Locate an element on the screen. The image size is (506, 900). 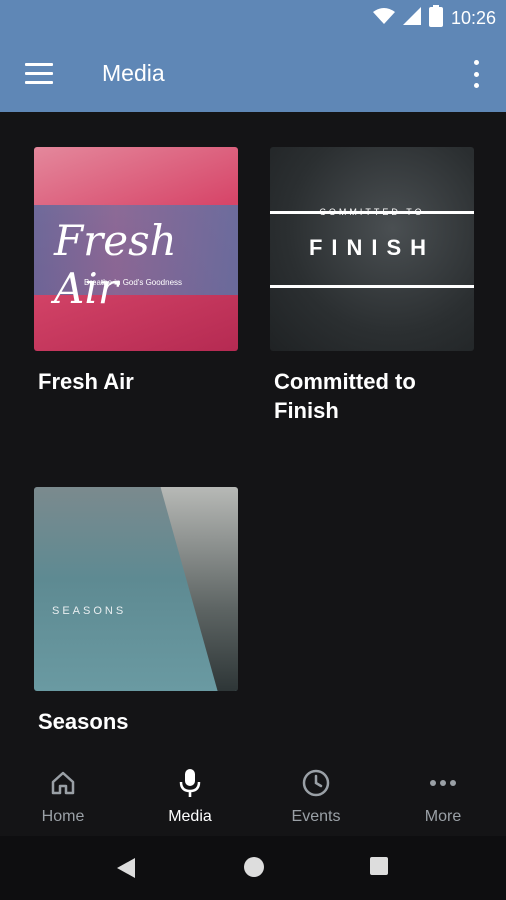
more-vert-icon is located at coordinates (476, 74).